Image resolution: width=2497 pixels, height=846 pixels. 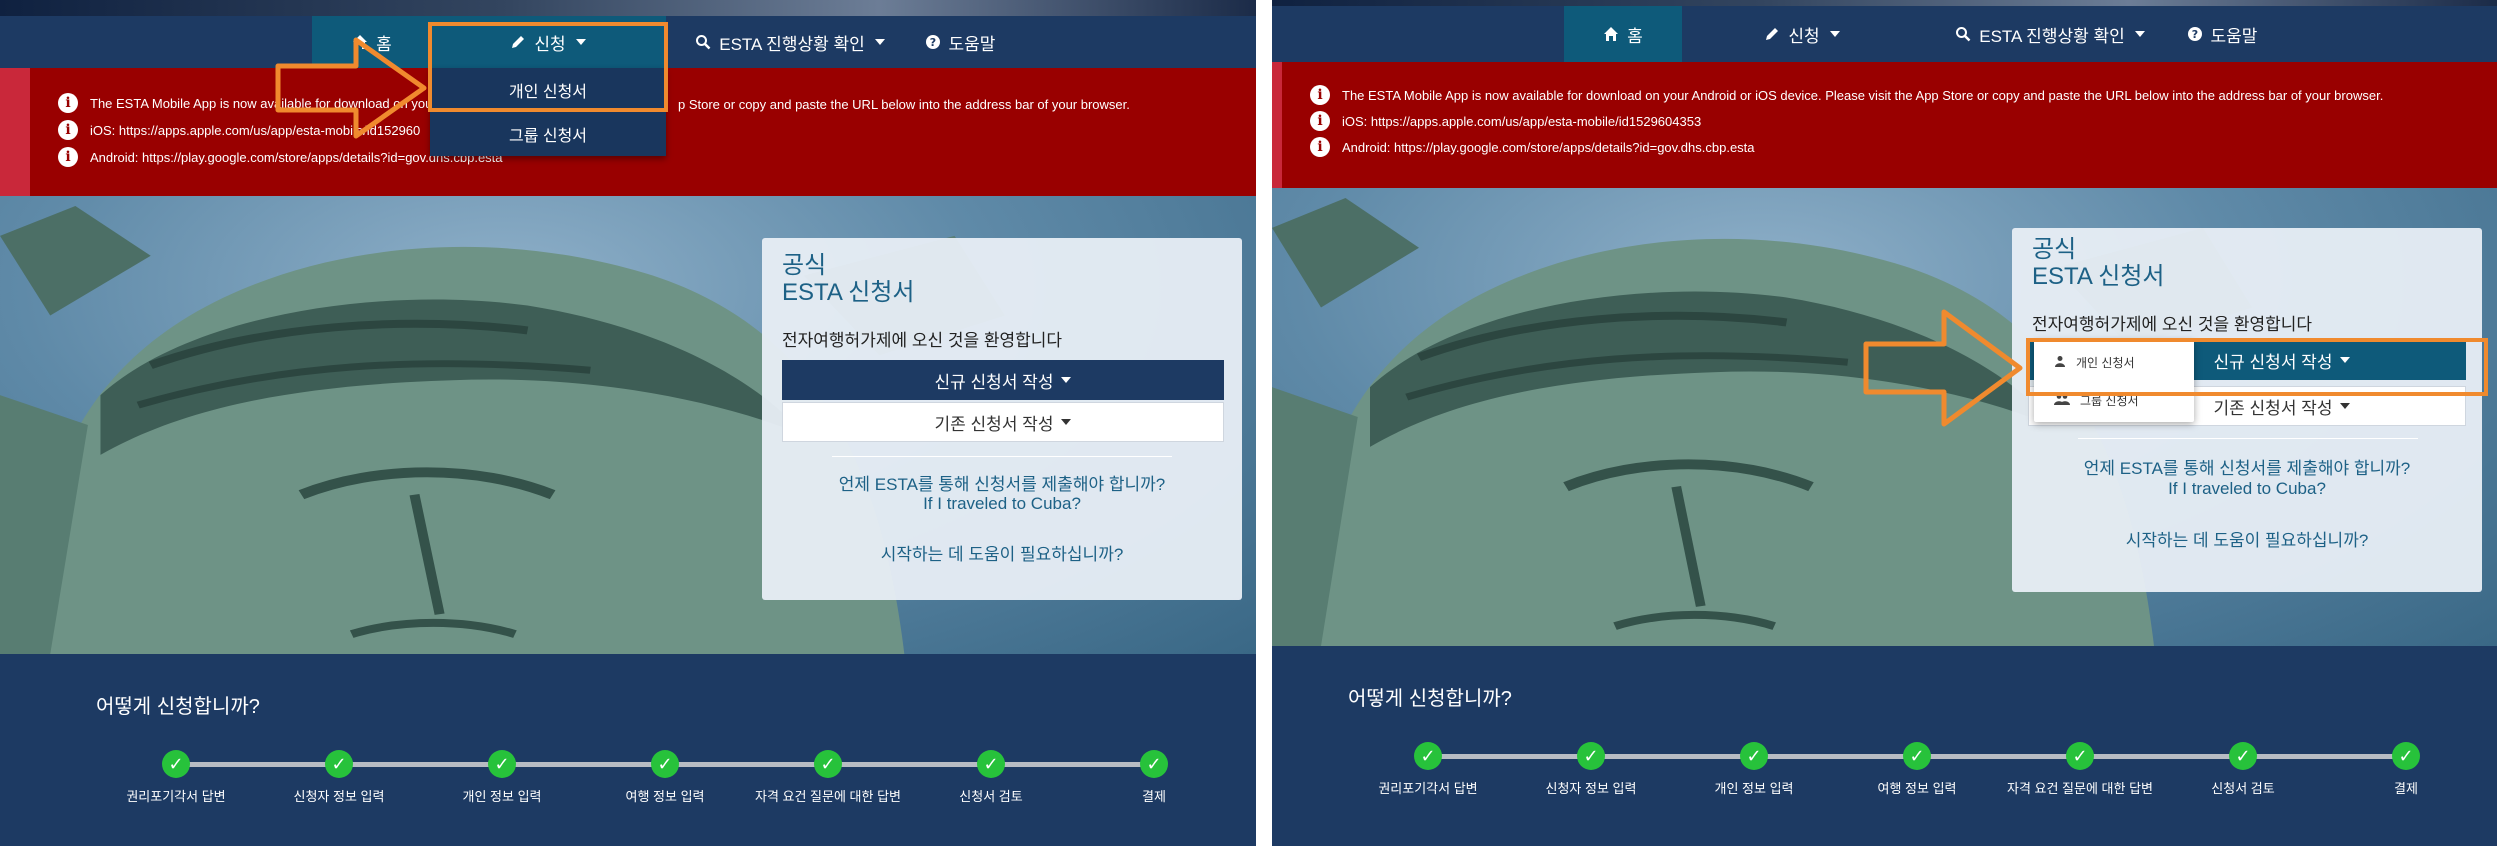 I want to click on new-application-dropdown-menu: 개인 신청서 그룹 신청서, so click(x=2114, y=381).